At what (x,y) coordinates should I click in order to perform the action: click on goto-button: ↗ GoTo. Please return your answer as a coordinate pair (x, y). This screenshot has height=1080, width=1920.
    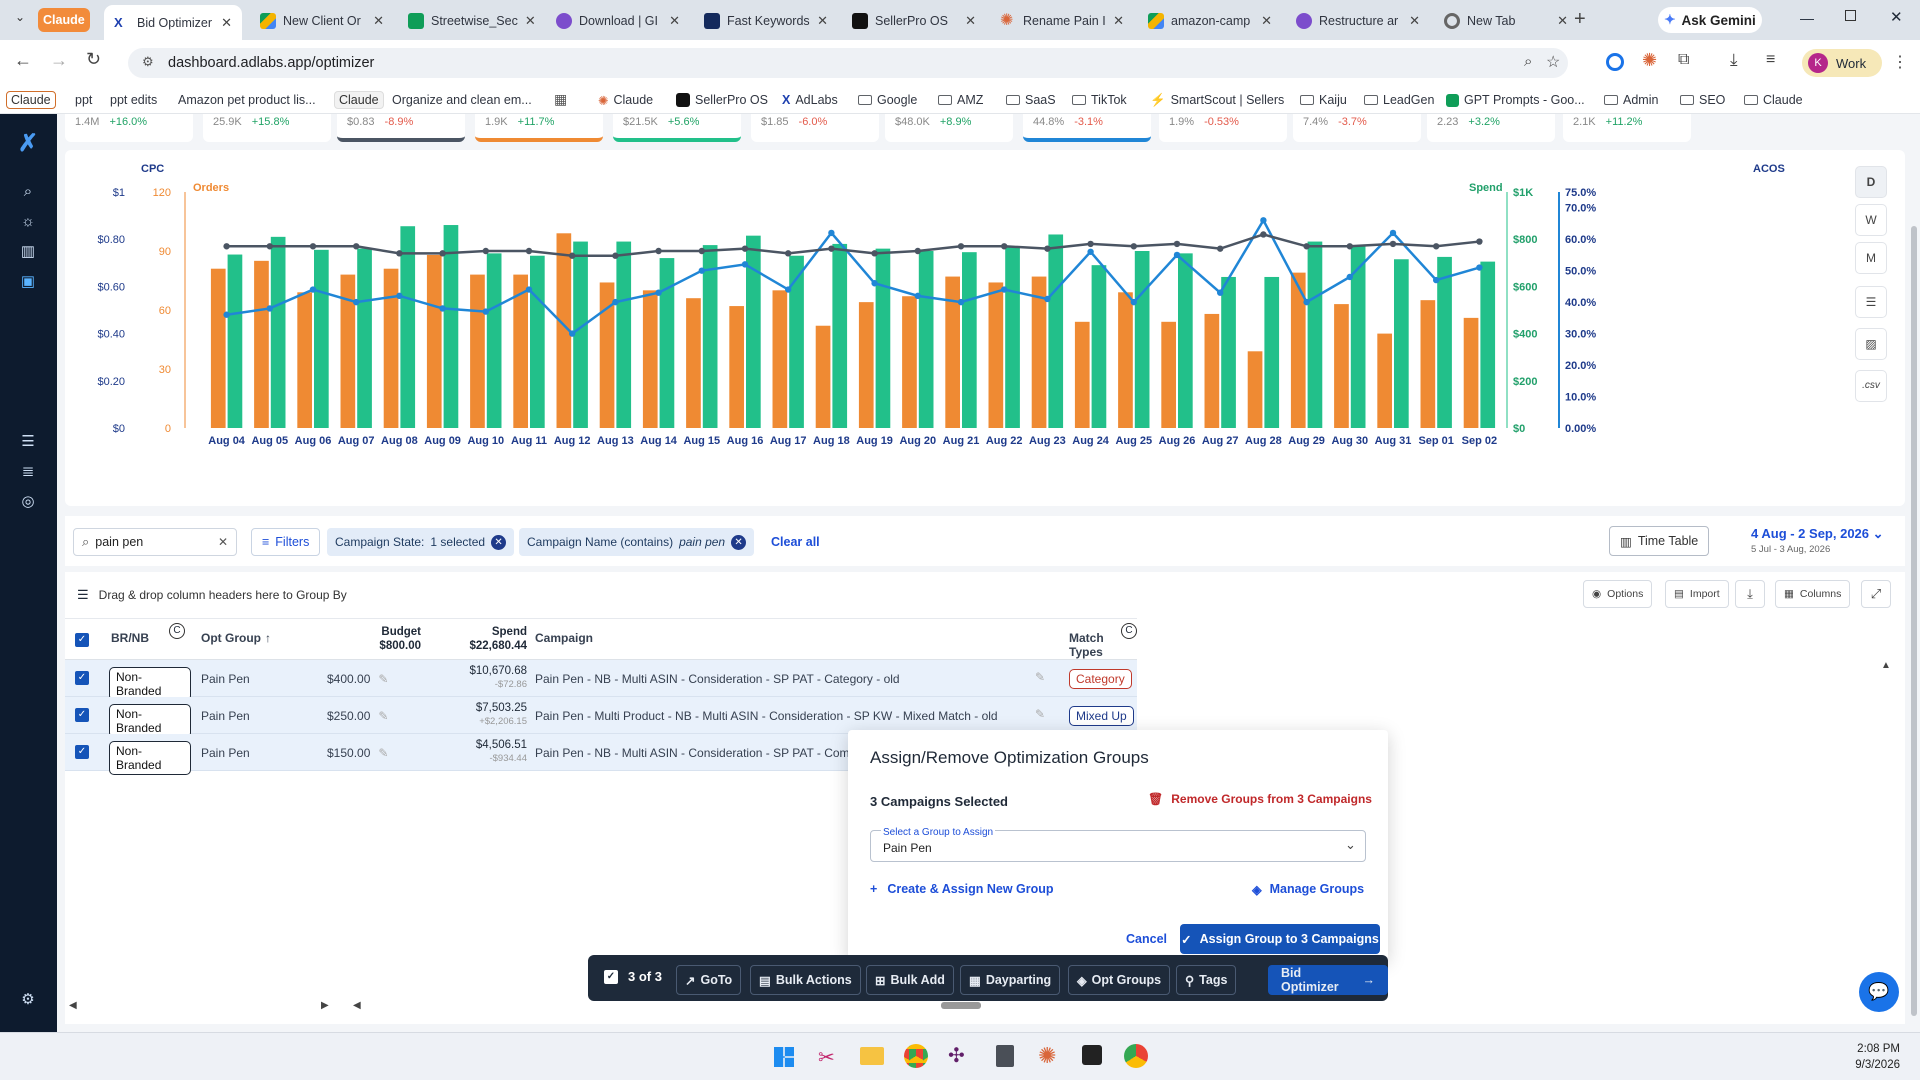
    Looking at the image, I should click on (709, 980).